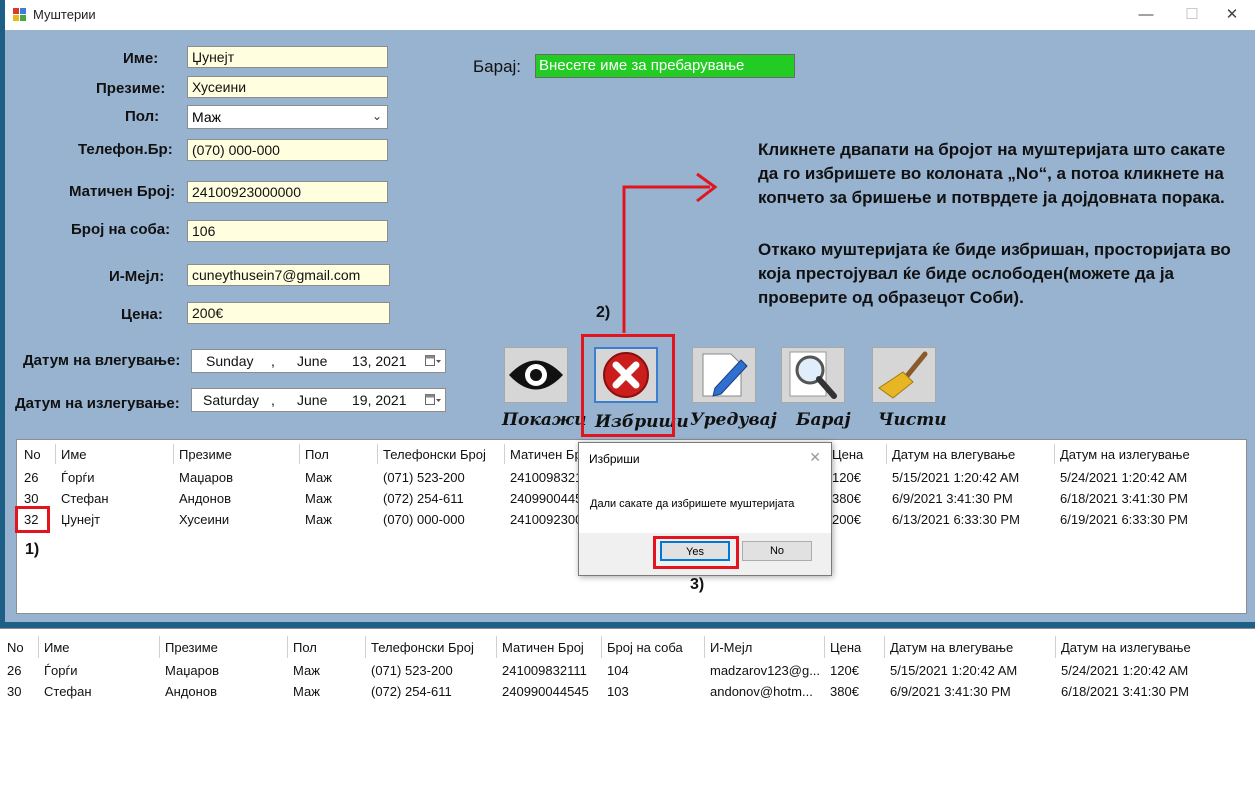 The height and width of the screenshot is (812, 1255). What do you see at coordinates (546, 454) in the screenshot?
I see `column-header: Матичен Бр` at bounding box center [546, 454].